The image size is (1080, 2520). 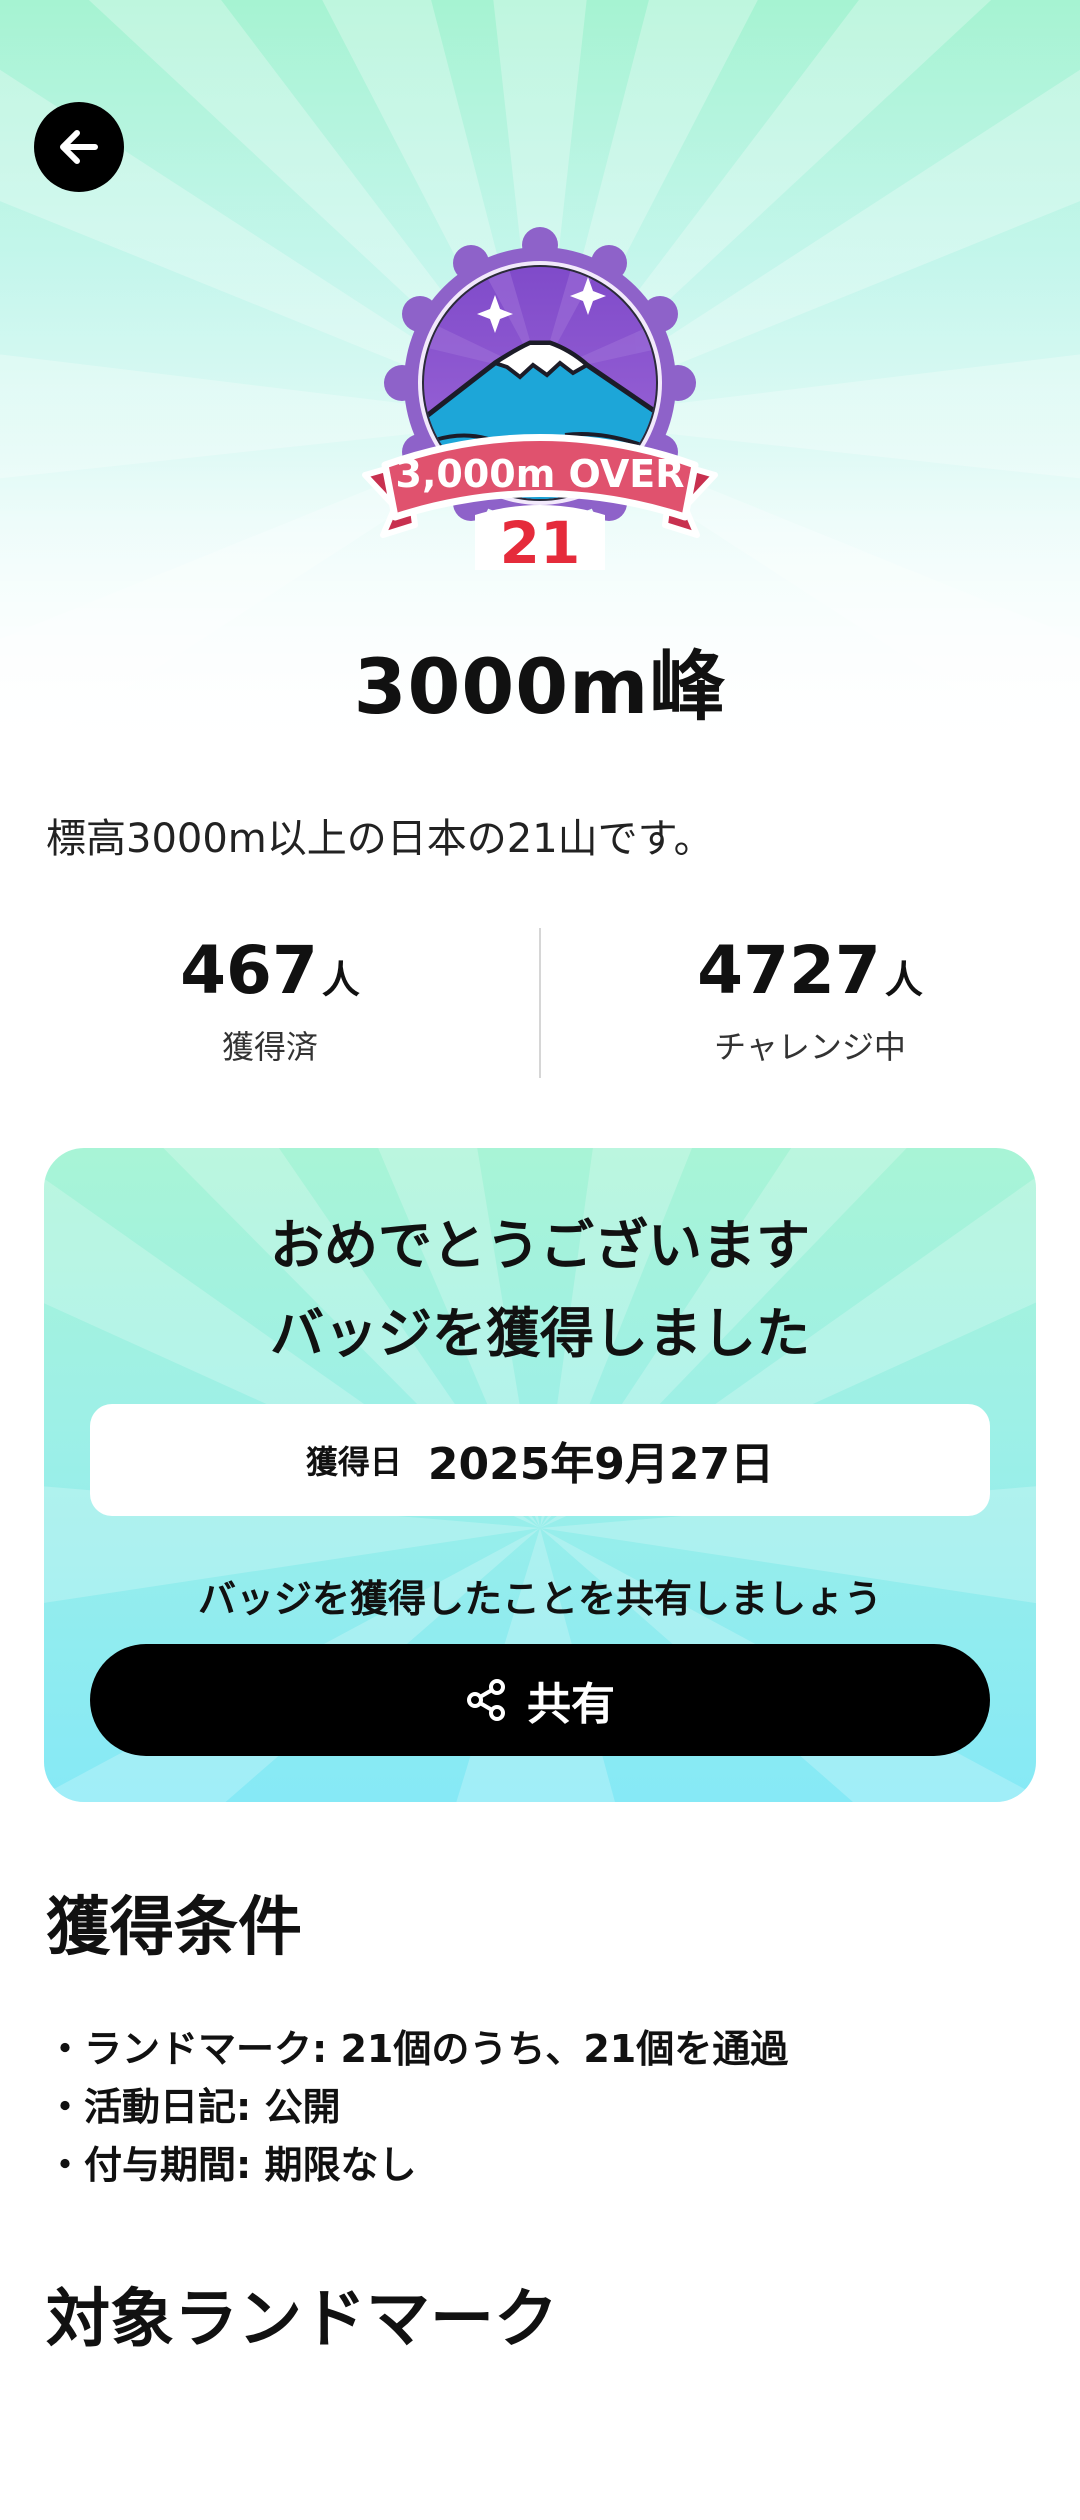 I want to click on congrats-heading: おめでとうございます バッジを獲得しました, so click(x=540, y=1290).